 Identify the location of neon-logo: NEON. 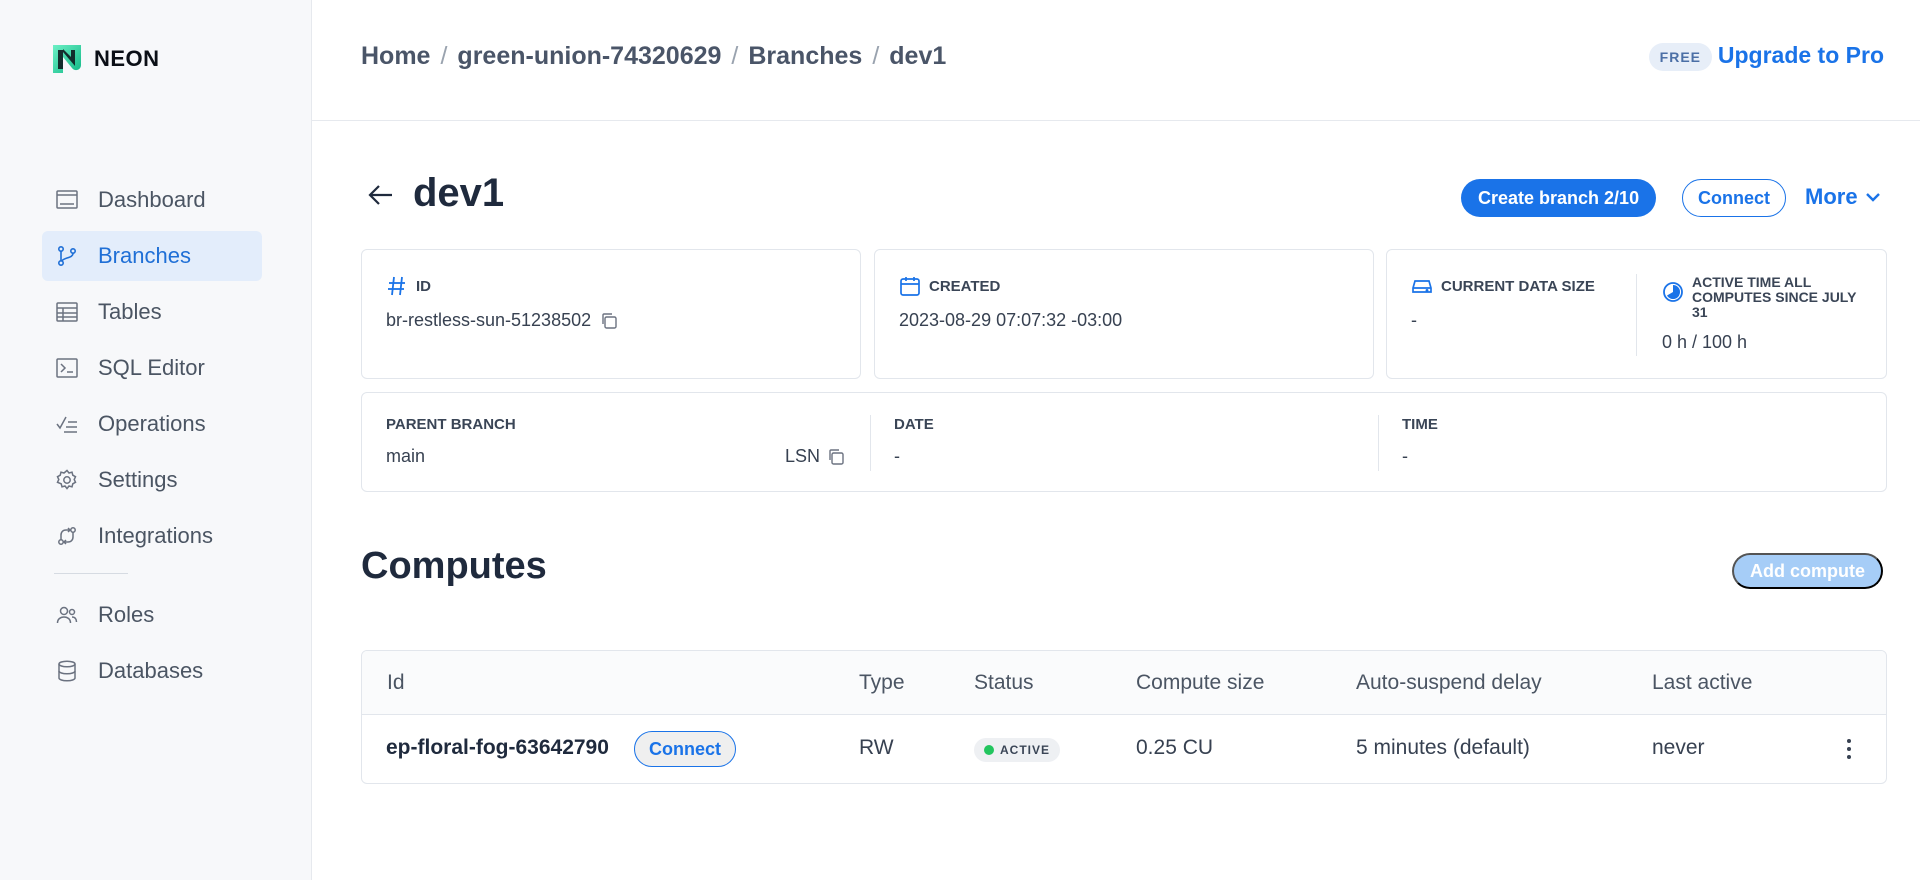
(105, 59).